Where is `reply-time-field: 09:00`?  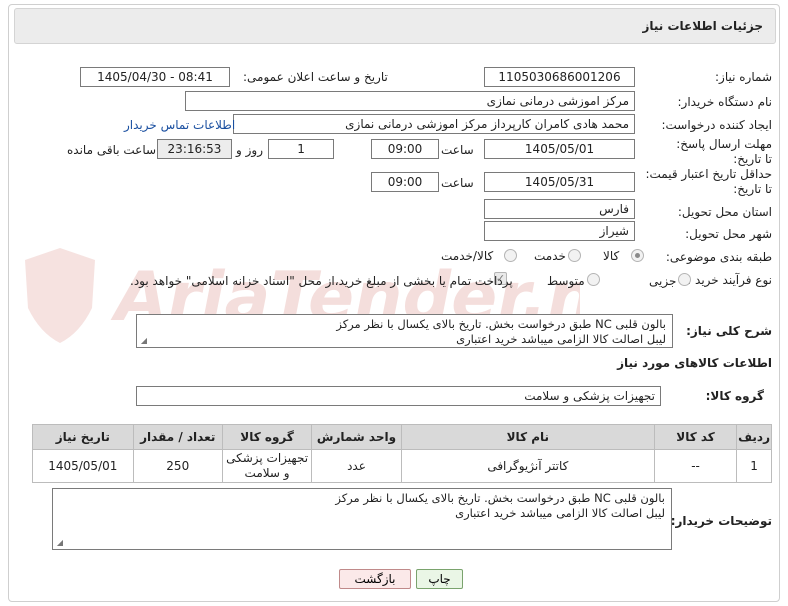
reply-time-field: 09:00 is located at coordinates (405, 149).